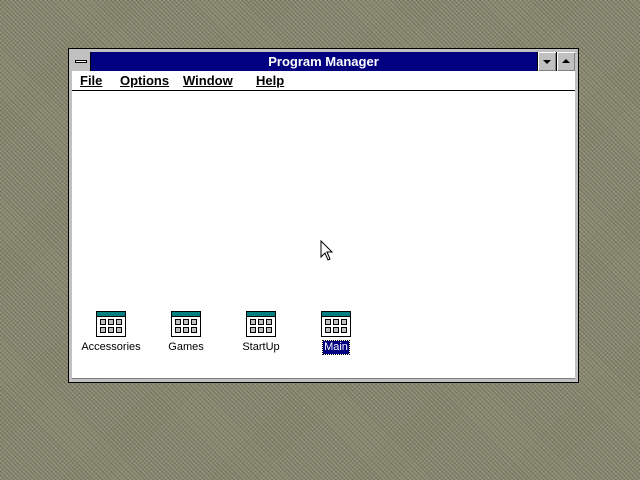 The image size is (640, 480). I want to click on mouse-pointer-icon, so click(327, 250).